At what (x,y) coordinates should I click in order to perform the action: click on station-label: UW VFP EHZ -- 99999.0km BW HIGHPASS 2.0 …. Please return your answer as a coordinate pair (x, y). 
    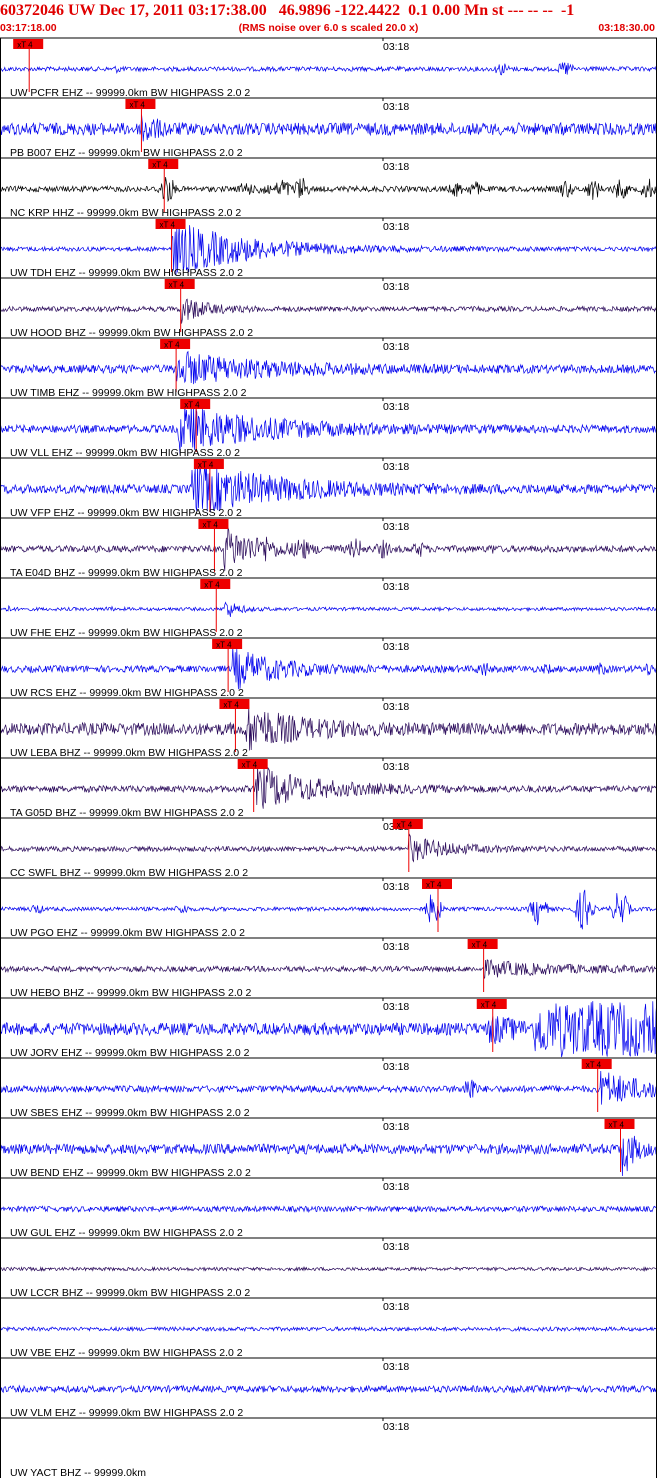
    Looking at the image, I should click on (126, 513).